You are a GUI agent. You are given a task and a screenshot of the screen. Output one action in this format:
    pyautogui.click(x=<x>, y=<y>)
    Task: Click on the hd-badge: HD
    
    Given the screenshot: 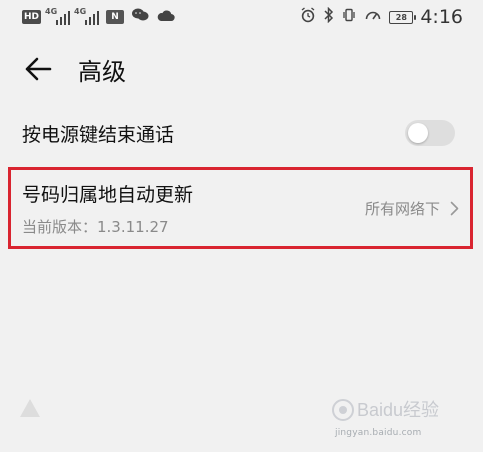 What is the action you would take?
    pyautogui.click(x=32, y=17)
    